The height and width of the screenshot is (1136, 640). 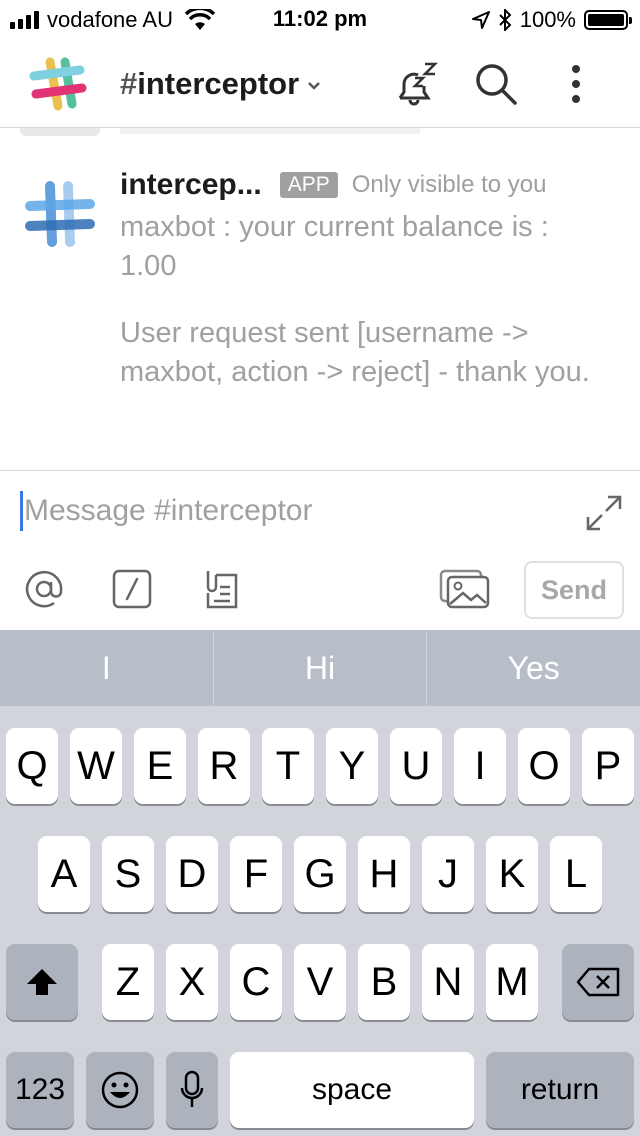 What do you see at coordinates (505, 20) in the screenshot?
I see `bluetooth-icon` at bounding box center [505, 20].